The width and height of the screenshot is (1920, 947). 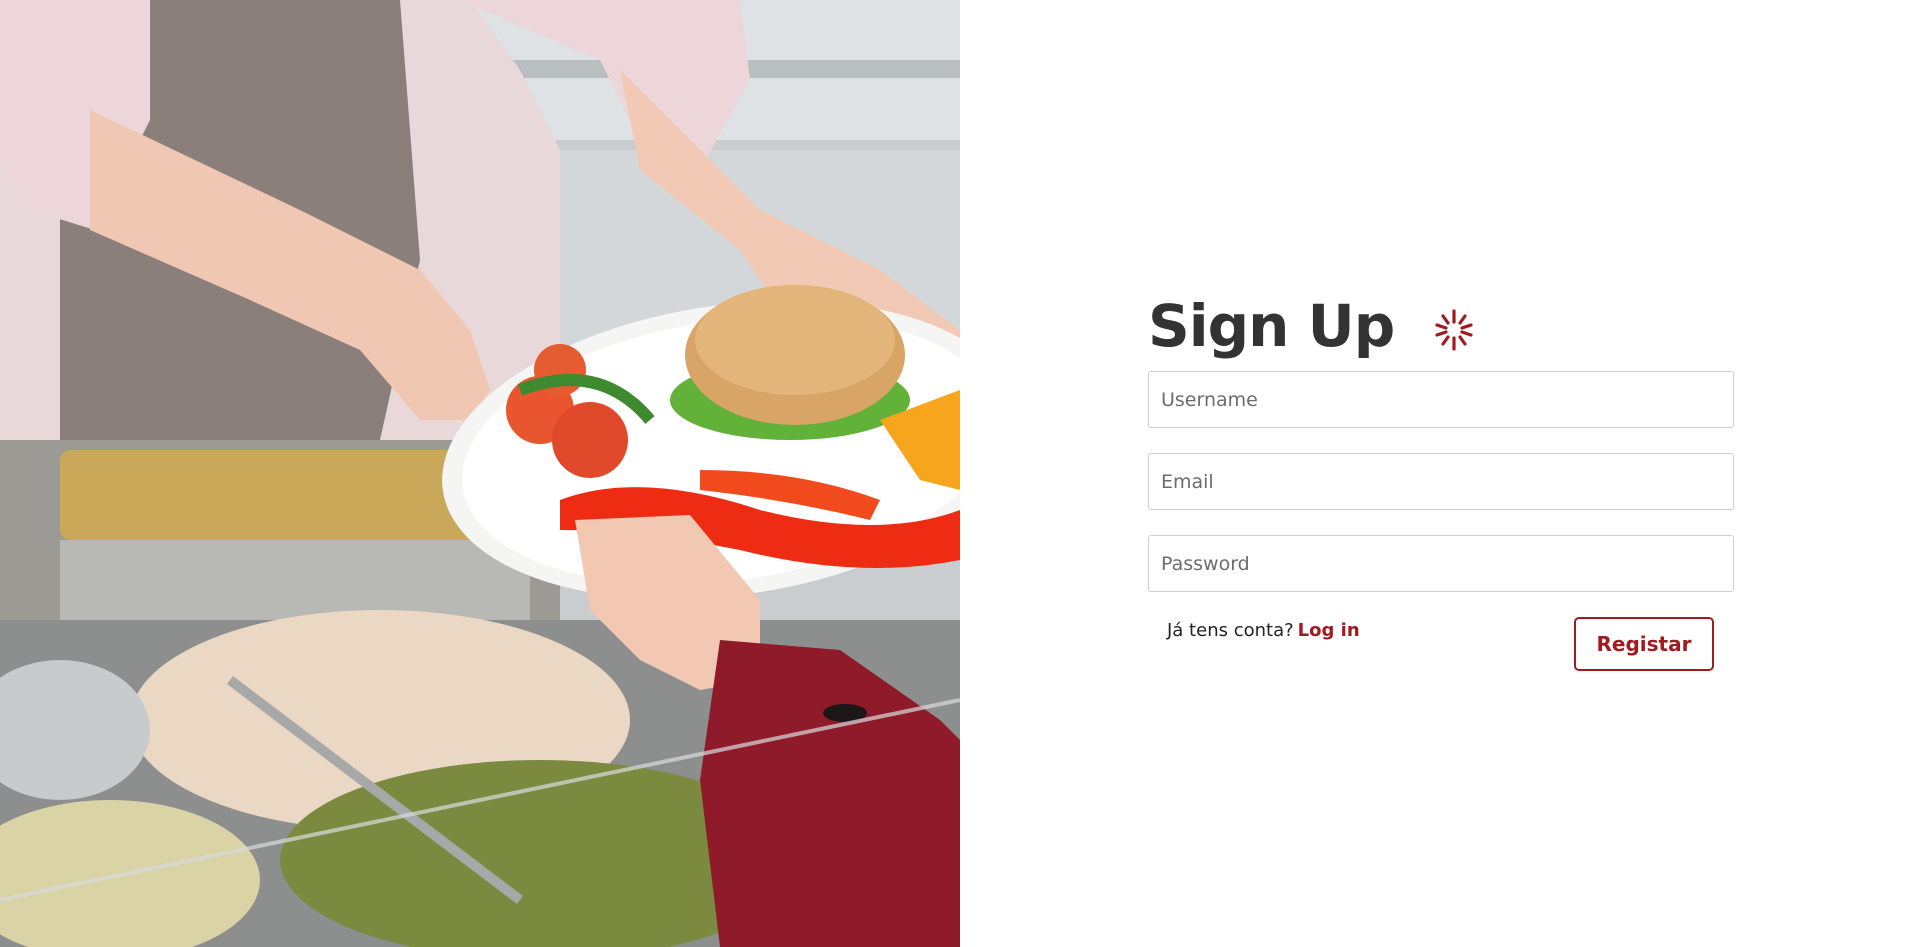 I want to click on uminho-asterisk-icon, so click(x=1454, y=330).